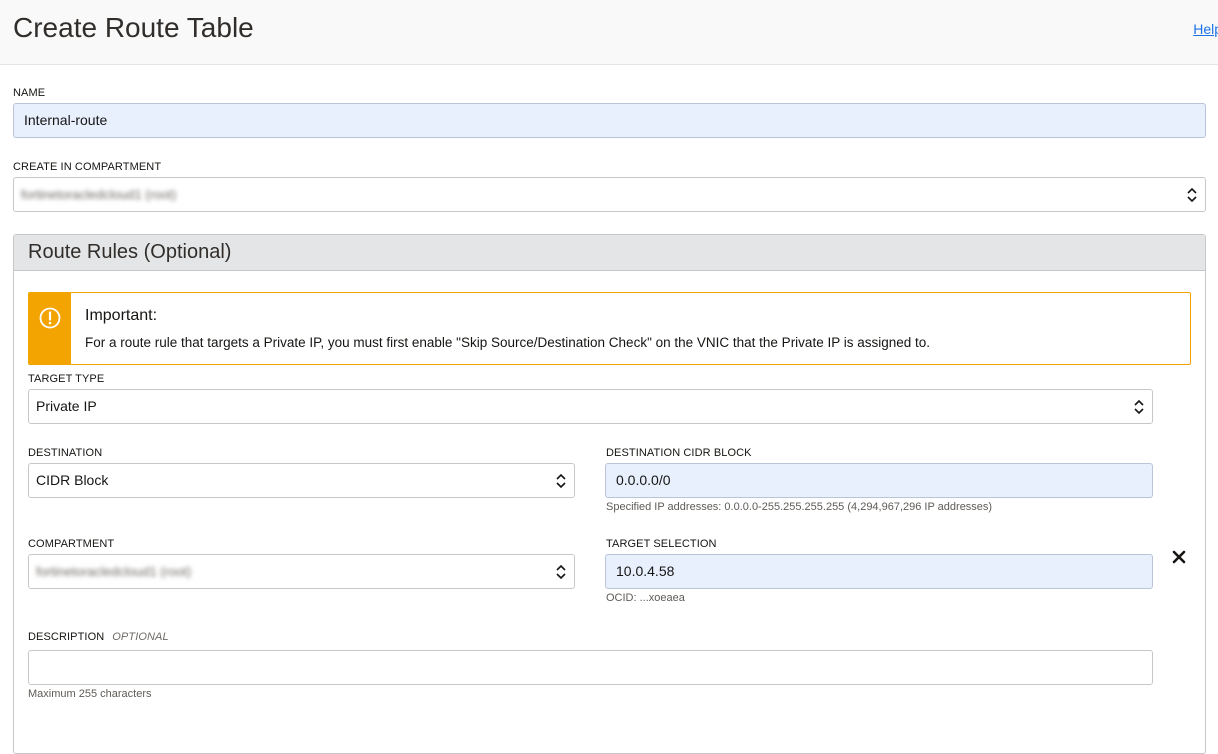  What do you see at coordinates (590, 406) in the screenshot?
I see `target-type-select: Private IP` at bounding box center [590, 406].